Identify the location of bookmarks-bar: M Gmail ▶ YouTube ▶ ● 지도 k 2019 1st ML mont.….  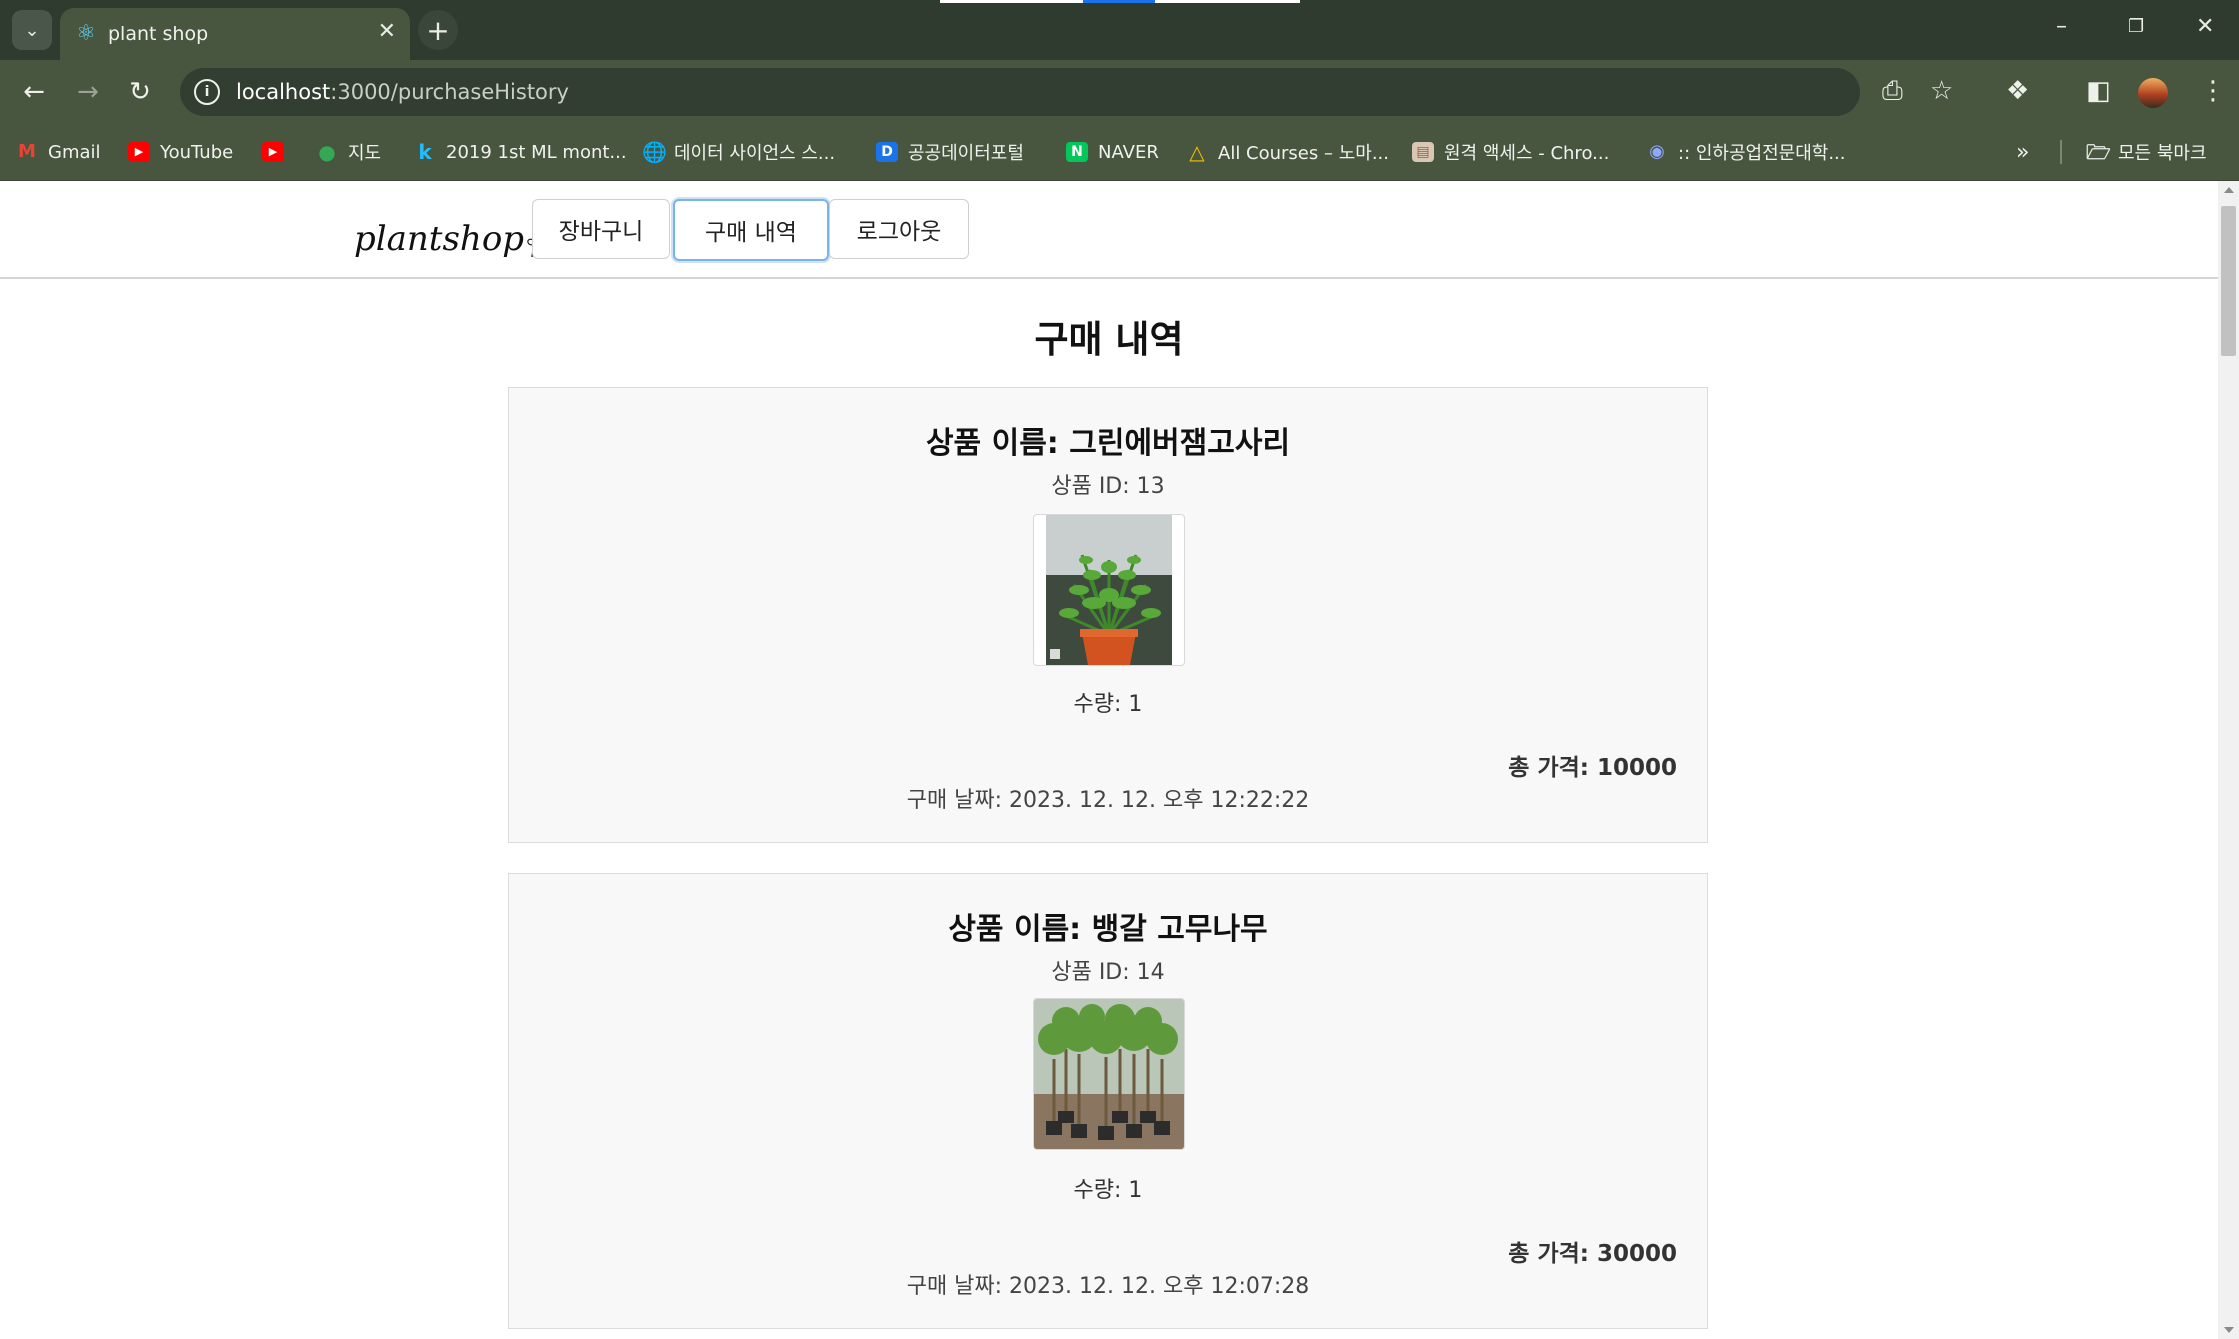
(1119, 152).